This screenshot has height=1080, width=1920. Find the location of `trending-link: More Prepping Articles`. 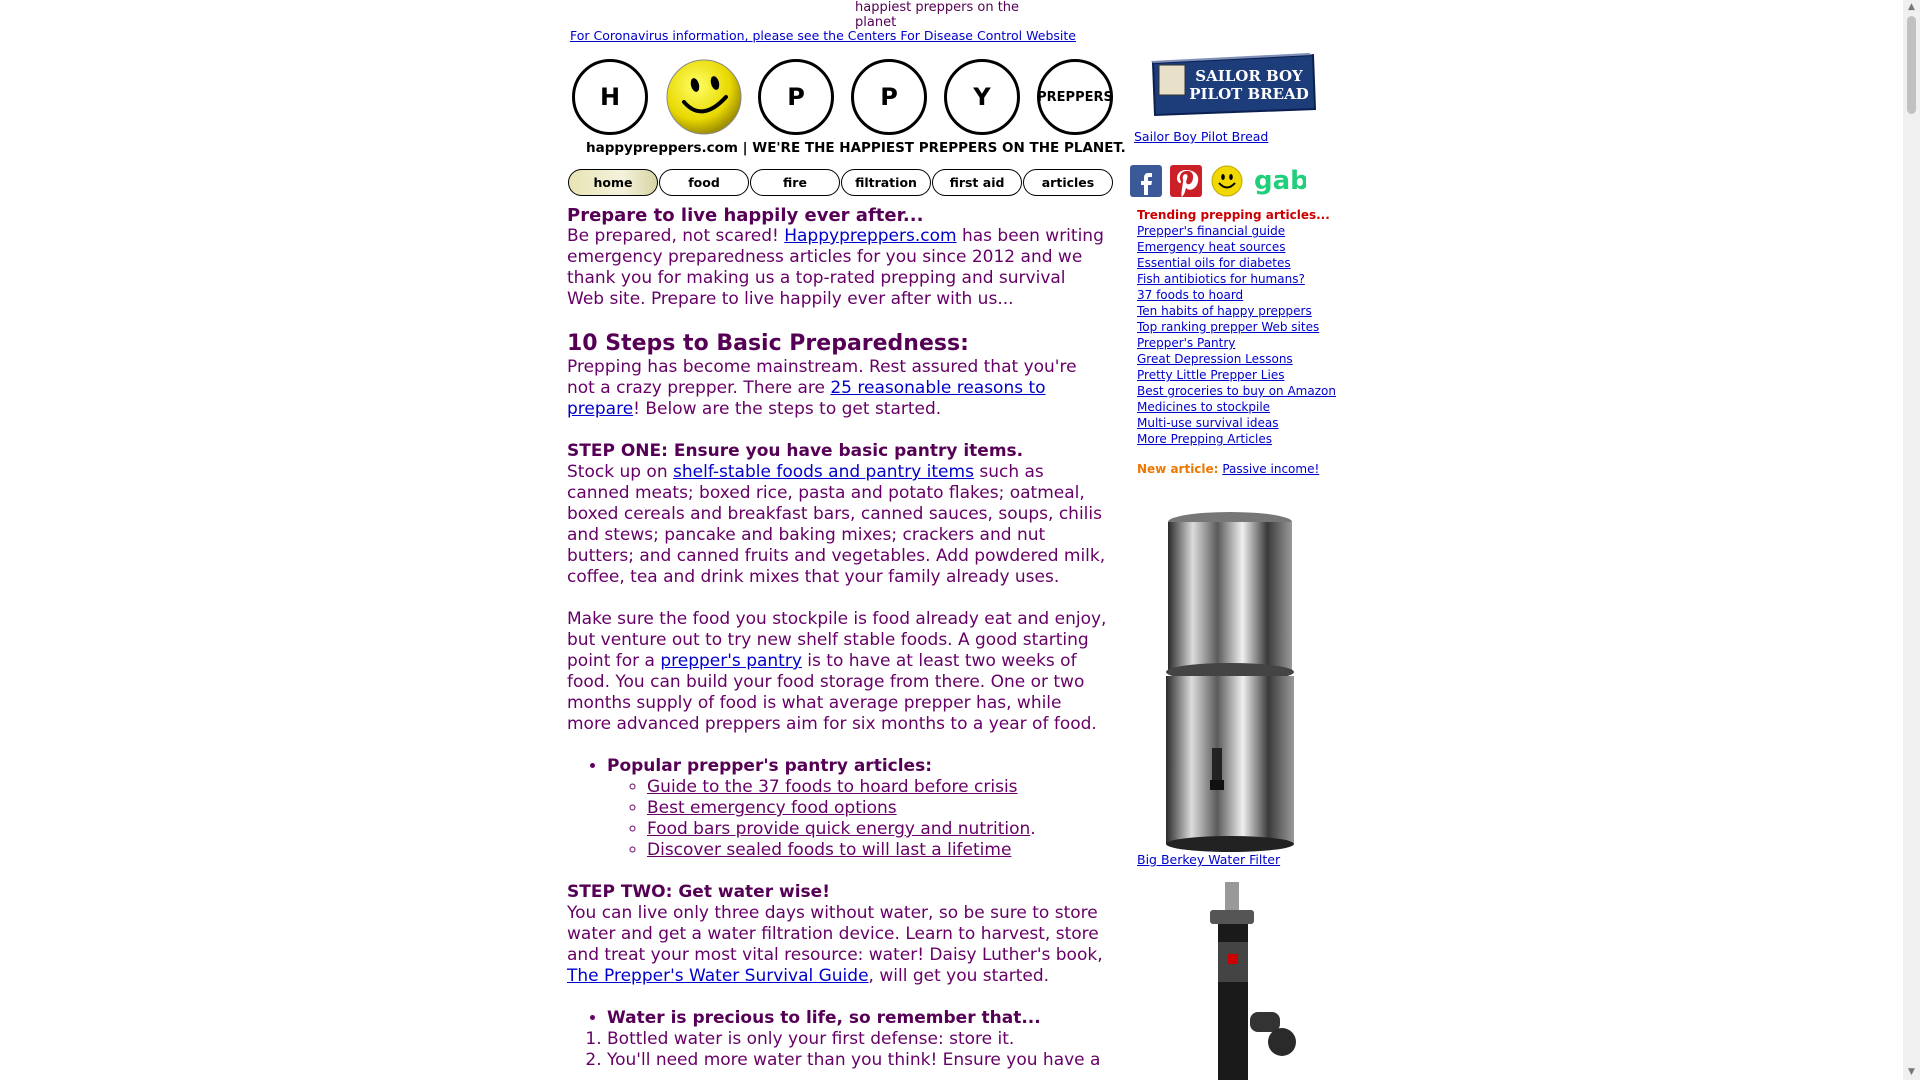

trending-link: More Prepping Articles is located at coordinates (1247, 439).